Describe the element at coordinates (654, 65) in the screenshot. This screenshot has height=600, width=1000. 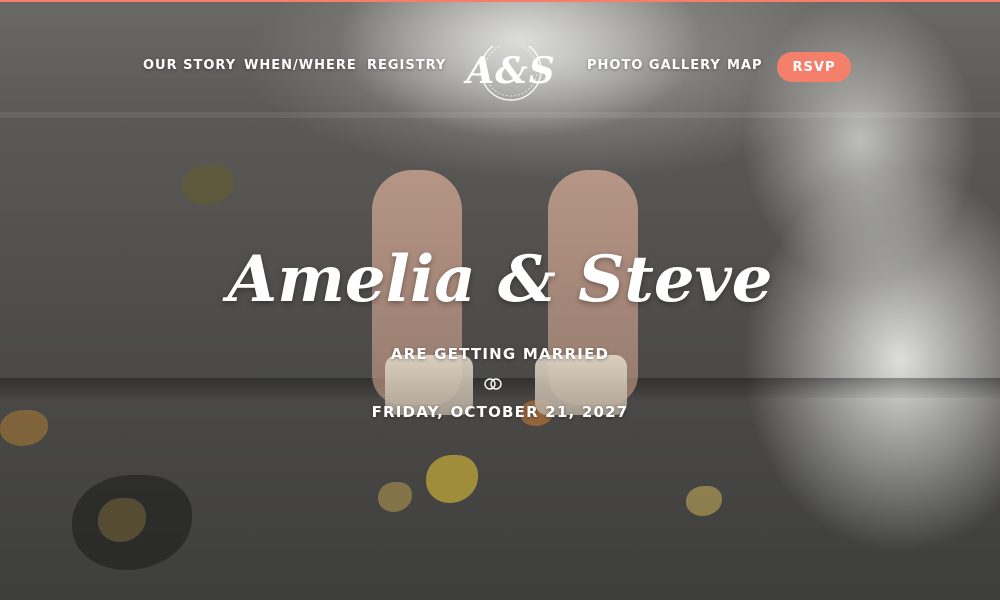
I see `nav-link-photo-gallery: PHOTO GALLERY` at that location.